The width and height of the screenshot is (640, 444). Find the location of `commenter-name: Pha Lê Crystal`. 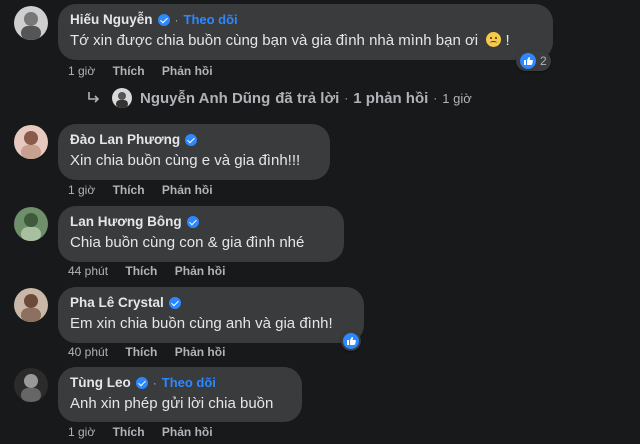

commenter-name: Pha Lê Crystal is located at coordinates (117, 302).